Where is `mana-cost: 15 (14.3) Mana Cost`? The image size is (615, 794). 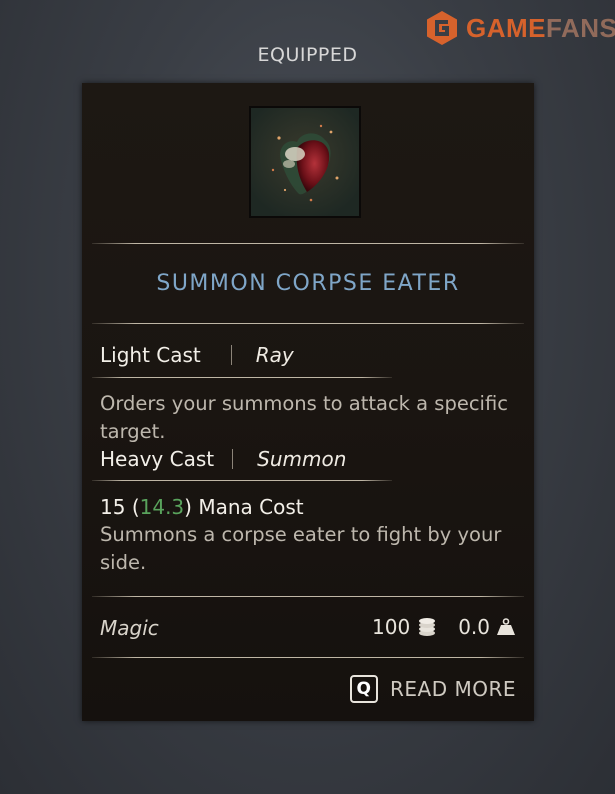 mana-cost: 15 (14.3) Mana Cost is located at coordinates (202, 507).